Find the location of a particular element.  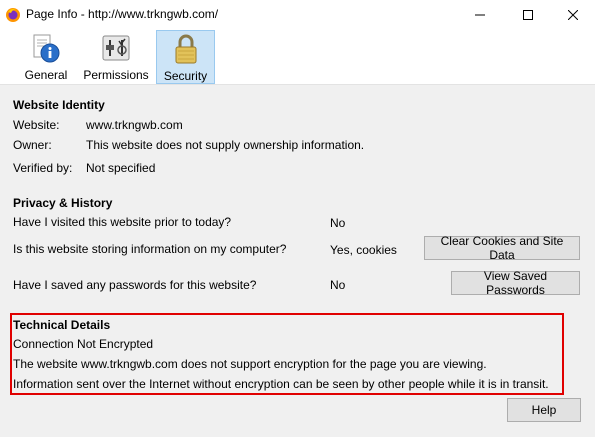

privacy-history-heading: Privacy & History is located at coordinates (63, 203).